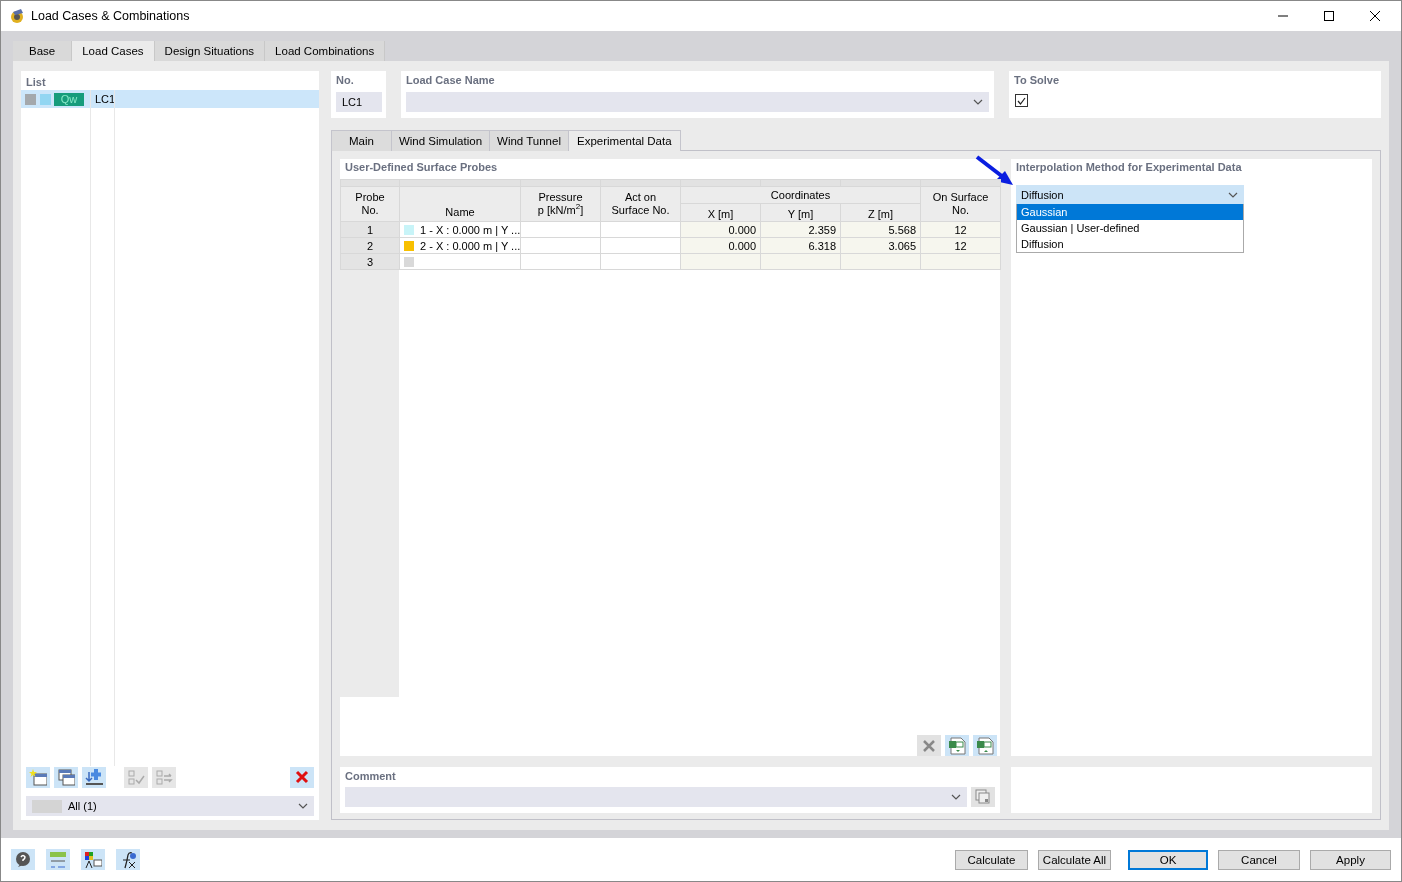  I want to click on tab: Wind Tunnel, so click(529, 140).